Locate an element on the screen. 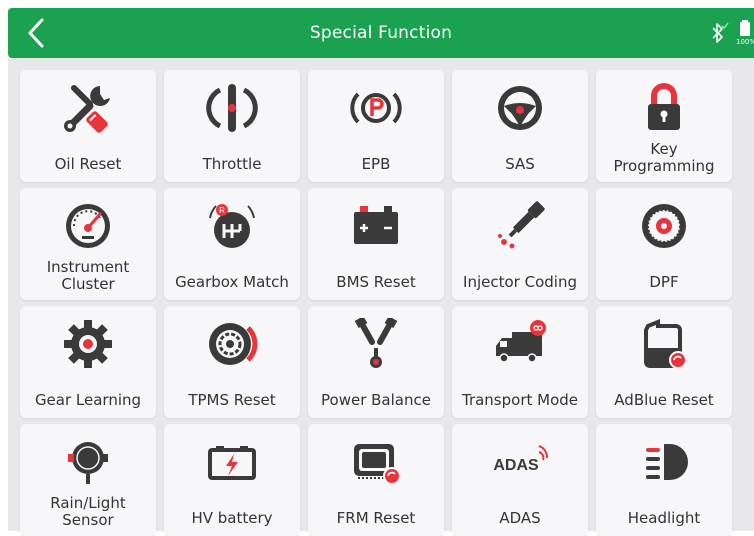  function-tile-dpf: DPF is located at coordinates (664, 244).